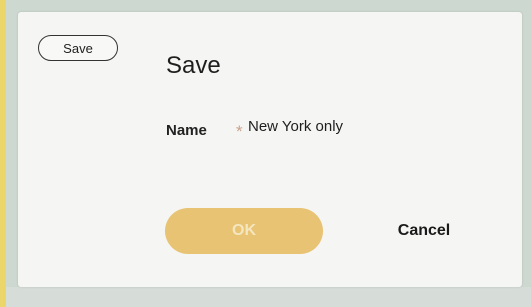 The width and height of the screenshot is (531, 307). I want to click on name-label: Name, so click(186, 130).